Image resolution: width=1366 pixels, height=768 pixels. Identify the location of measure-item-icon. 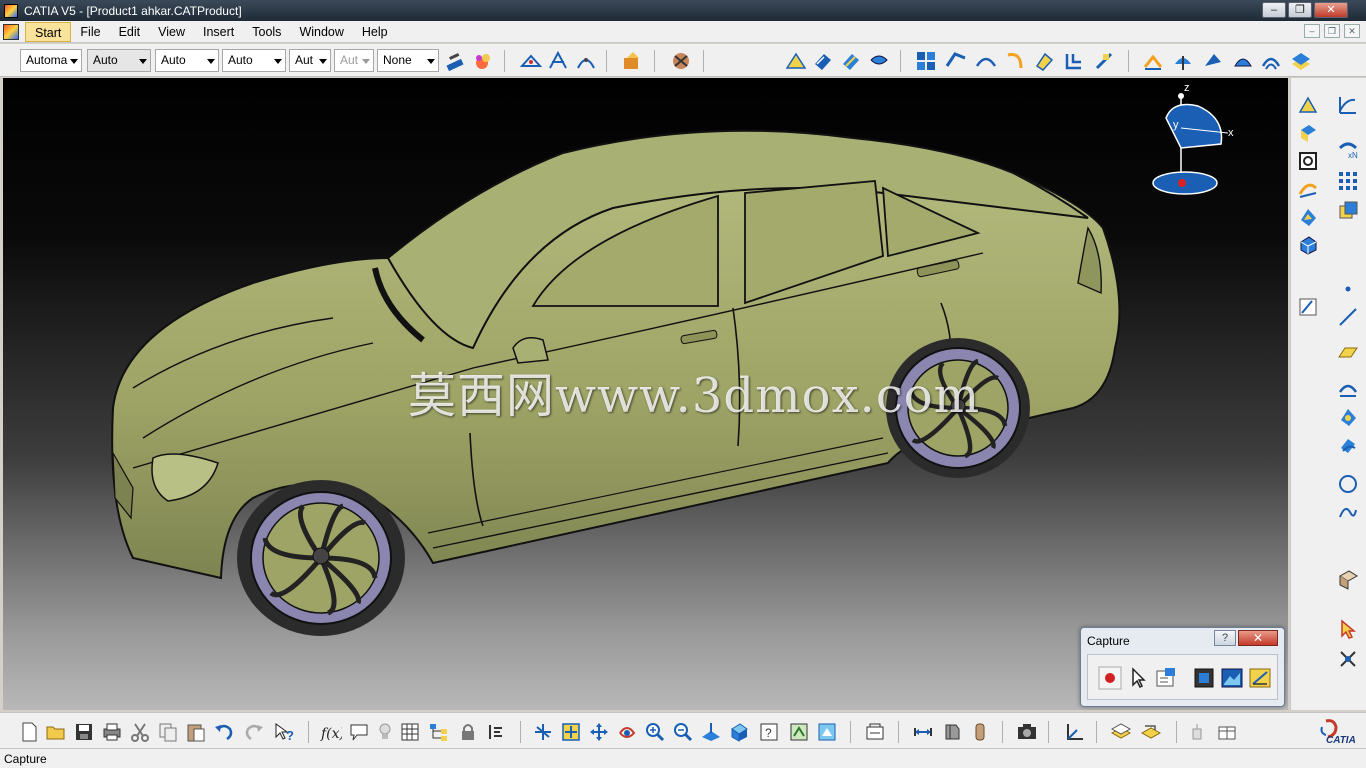
(952, 732).